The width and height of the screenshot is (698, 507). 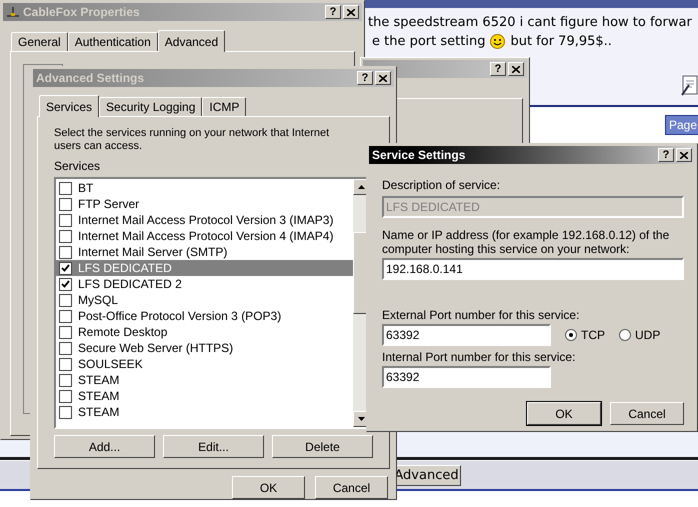 I want to click on down-arrow-icon, so click(x=361, y=419).